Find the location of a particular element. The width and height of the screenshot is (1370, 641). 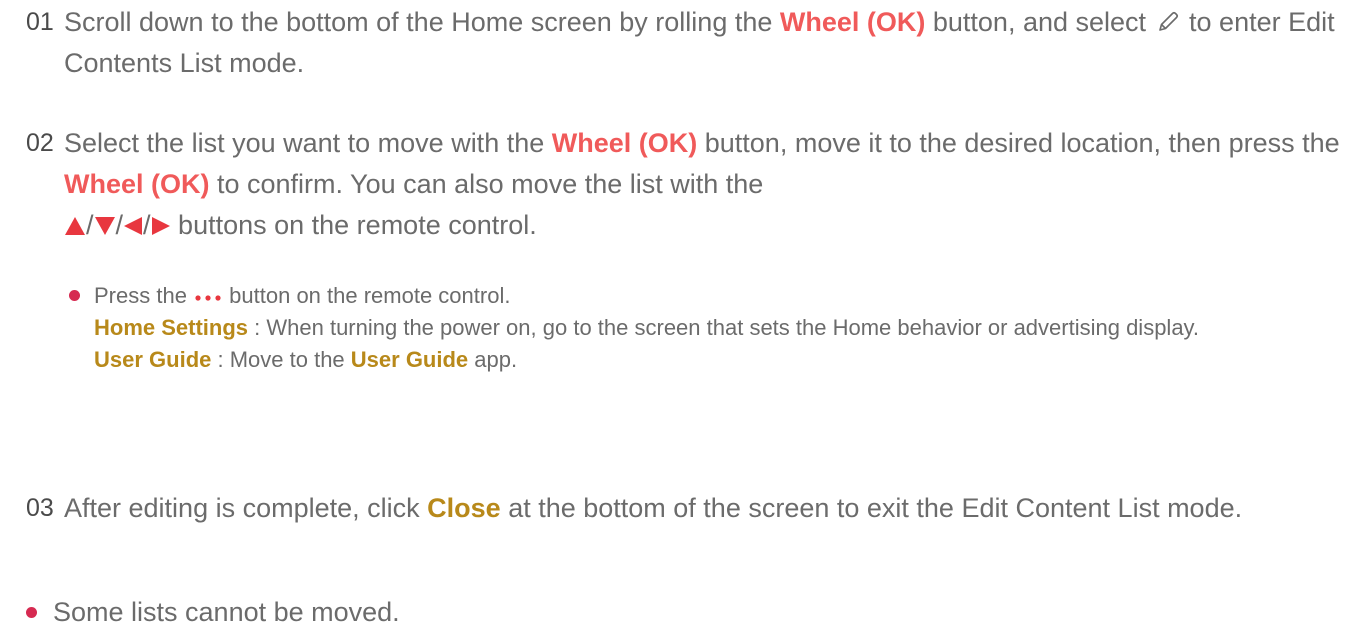

arrow-up-icon is located at coordinates (75, 227).